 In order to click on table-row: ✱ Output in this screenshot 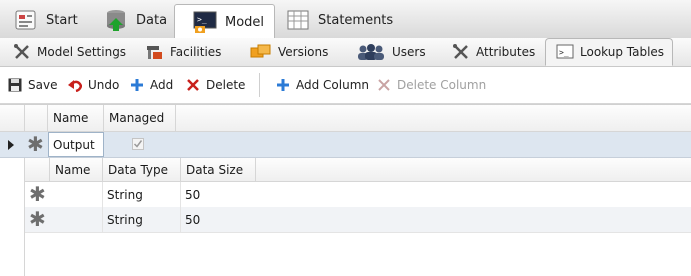, I will do `click(345, 145)`.